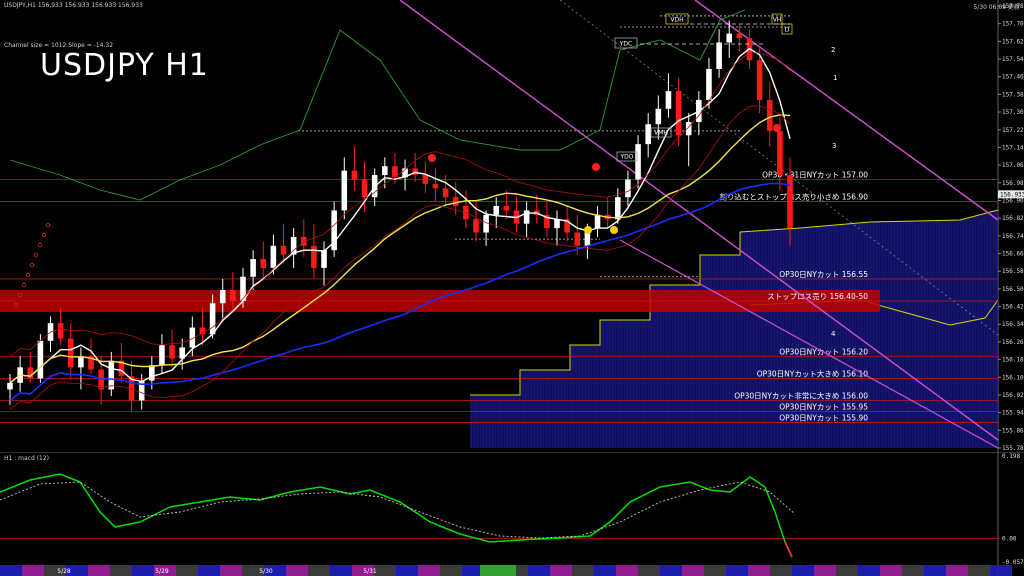  Describe the element at coordinates (1013, 307) in the screenshot. I see `price-tick-label: 156.425` at that location.